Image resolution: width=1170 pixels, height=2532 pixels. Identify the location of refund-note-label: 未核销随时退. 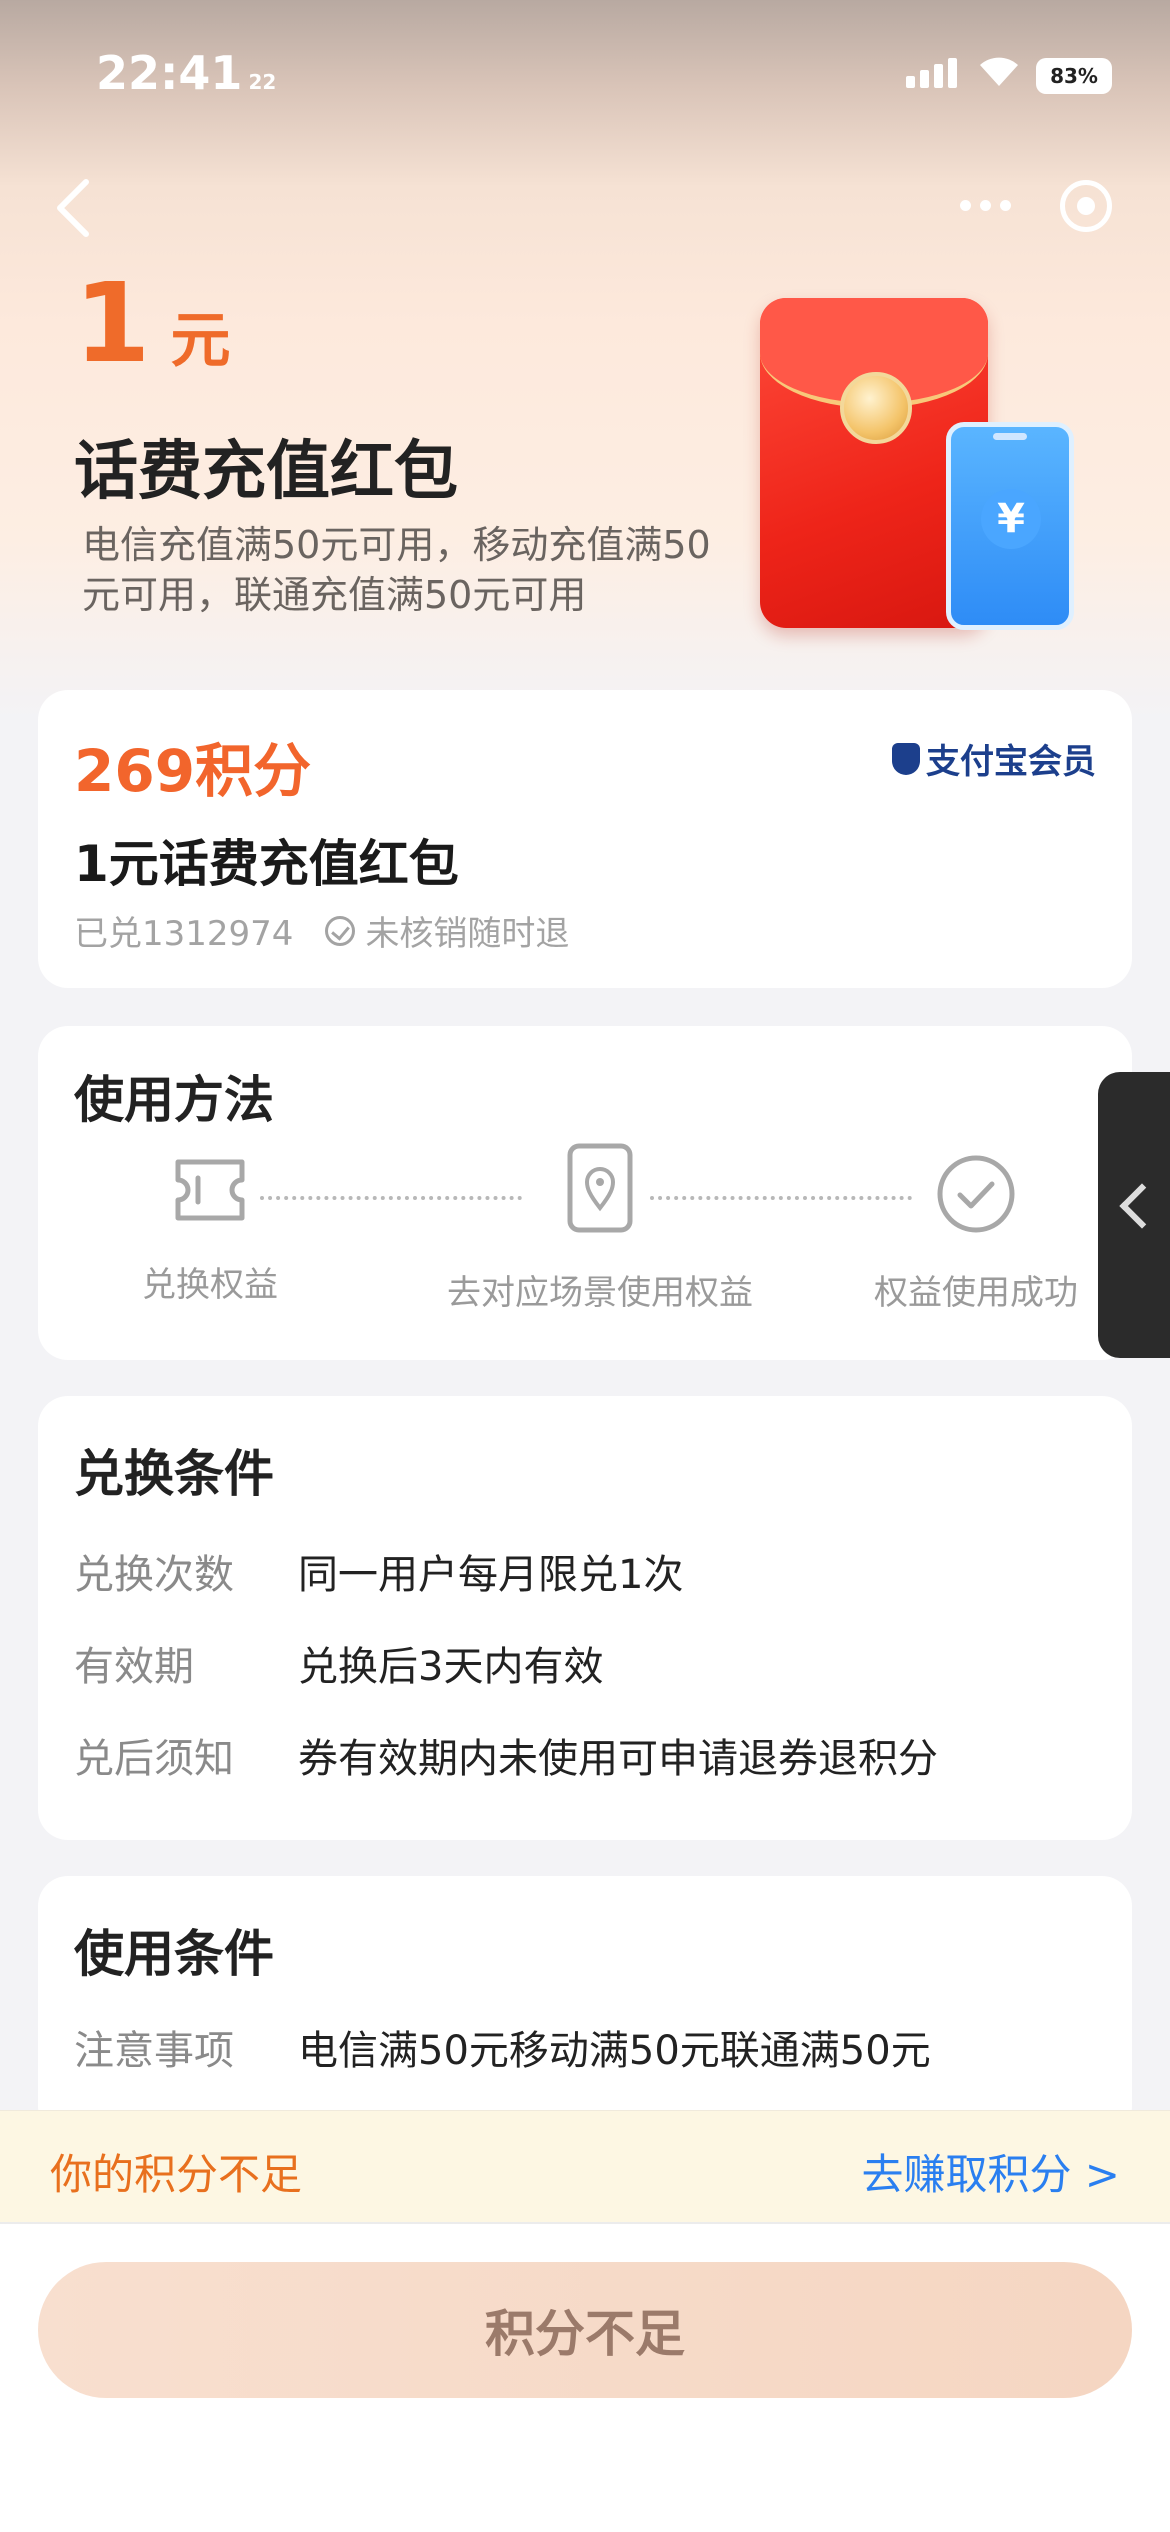
(467, 934).